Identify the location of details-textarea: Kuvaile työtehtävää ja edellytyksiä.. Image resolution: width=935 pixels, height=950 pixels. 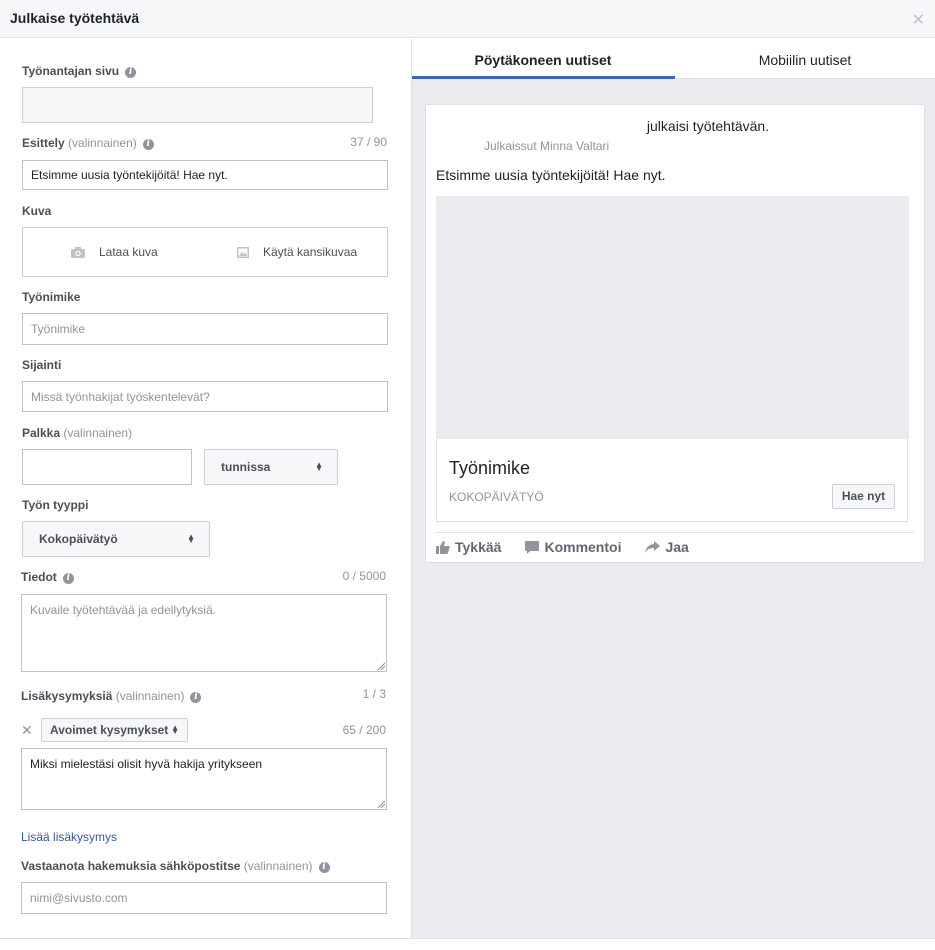
(204, 633).